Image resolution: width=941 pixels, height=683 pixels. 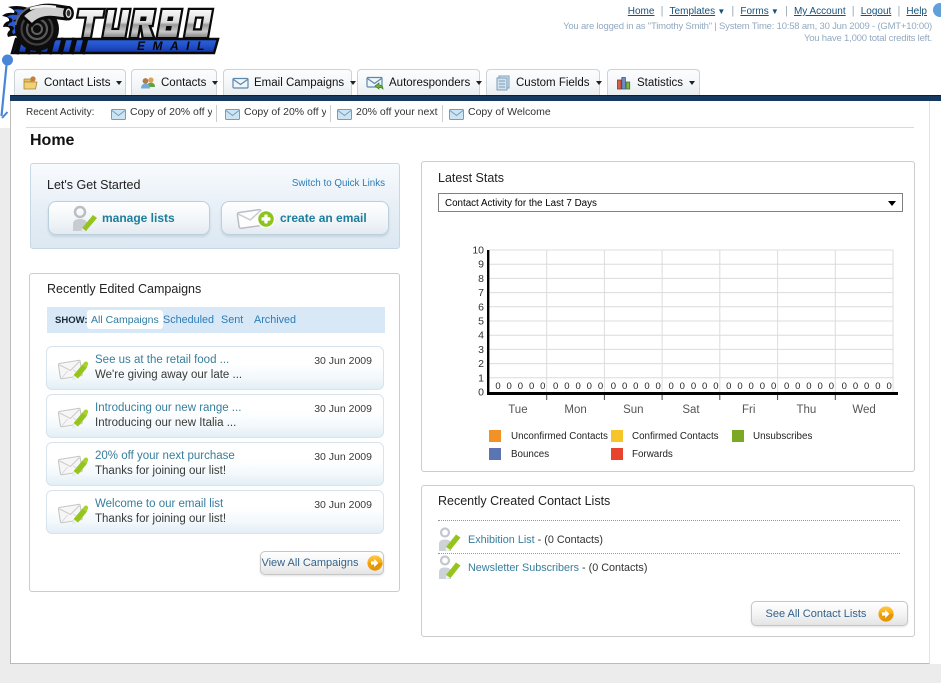 What do you see at coordinates (575, 410) in the screenshot?
I see `svg-text: Mon` at bounding box center [575, 410].